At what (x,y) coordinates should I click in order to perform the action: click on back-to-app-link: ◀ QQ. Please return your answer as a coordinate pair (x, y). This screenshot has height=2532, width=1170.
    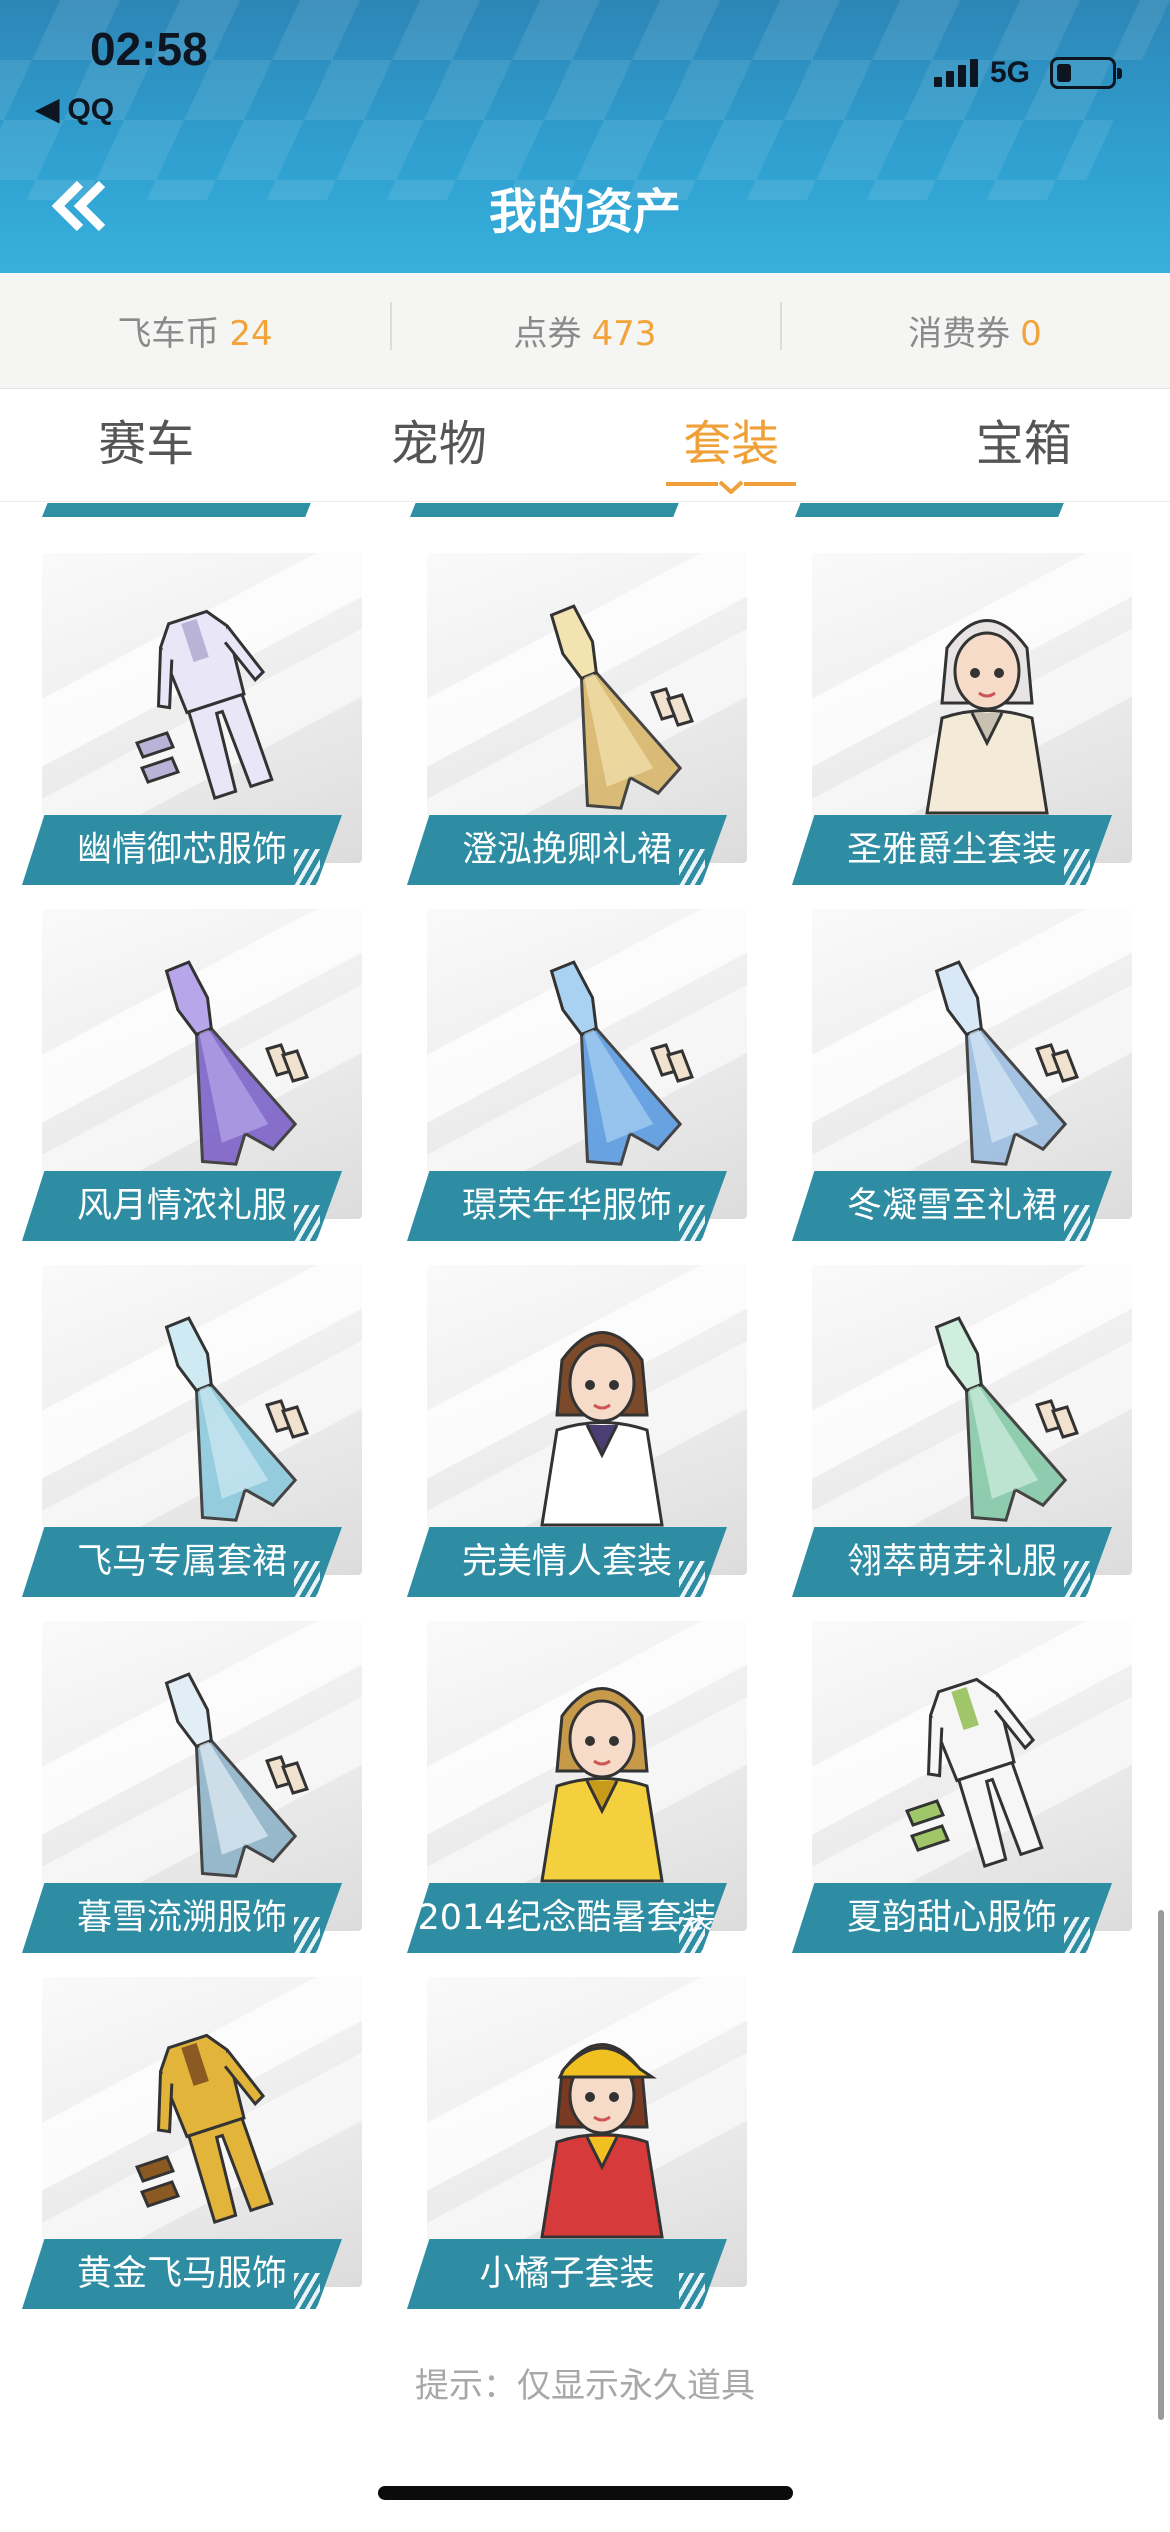
    Looking at the image, I should click on (75, 109).